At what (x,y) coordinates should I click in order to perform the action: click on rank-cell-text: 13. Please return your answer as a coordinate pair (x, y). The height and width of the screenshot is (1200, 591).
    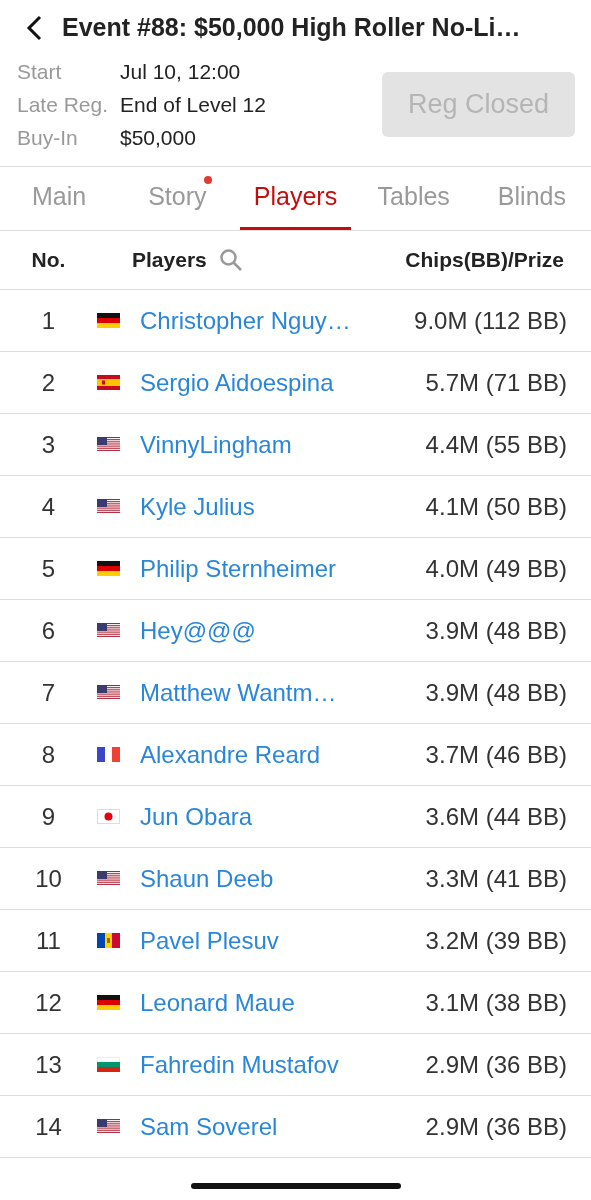
    Looking at the image, I should click on (48, 1064).